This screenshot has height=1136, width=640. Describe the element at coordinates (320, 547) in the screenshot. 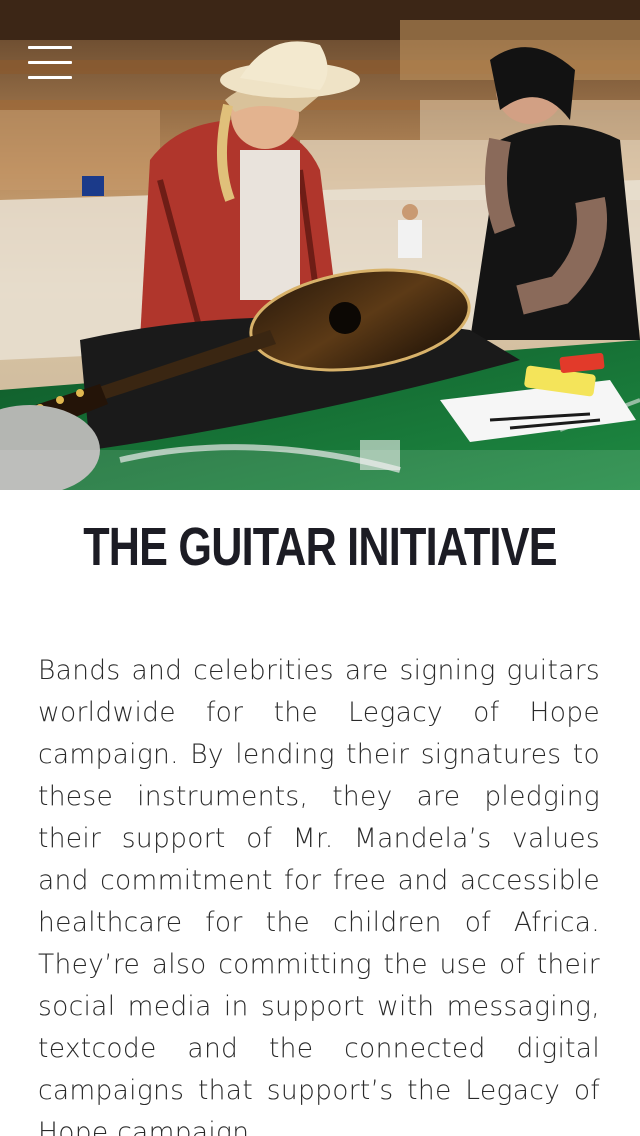

I see `page-title: THE GUITAR INITIATIVE` at that location.